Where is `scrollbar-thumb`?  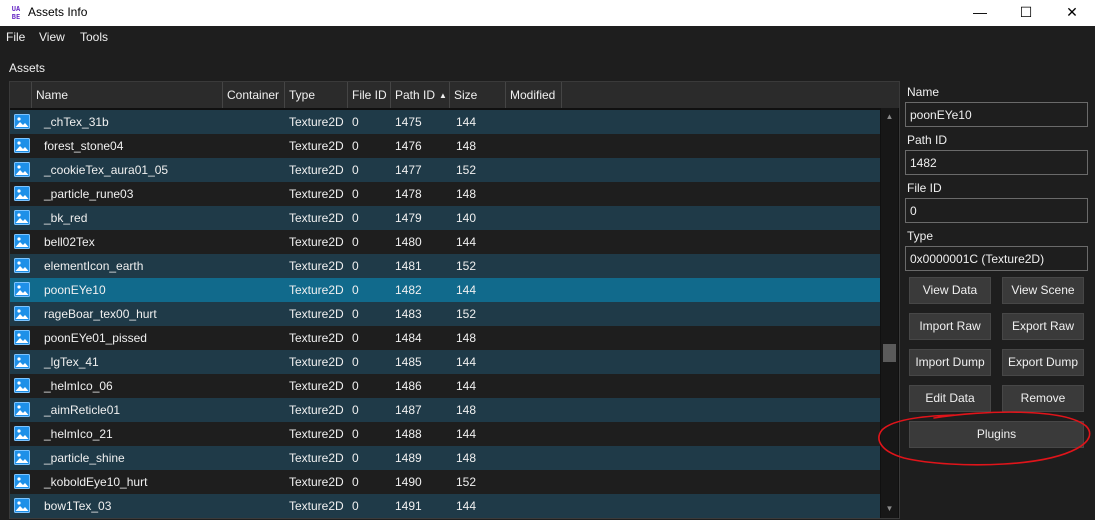
scrollbar-thumb is located at coordinates (889, 353).